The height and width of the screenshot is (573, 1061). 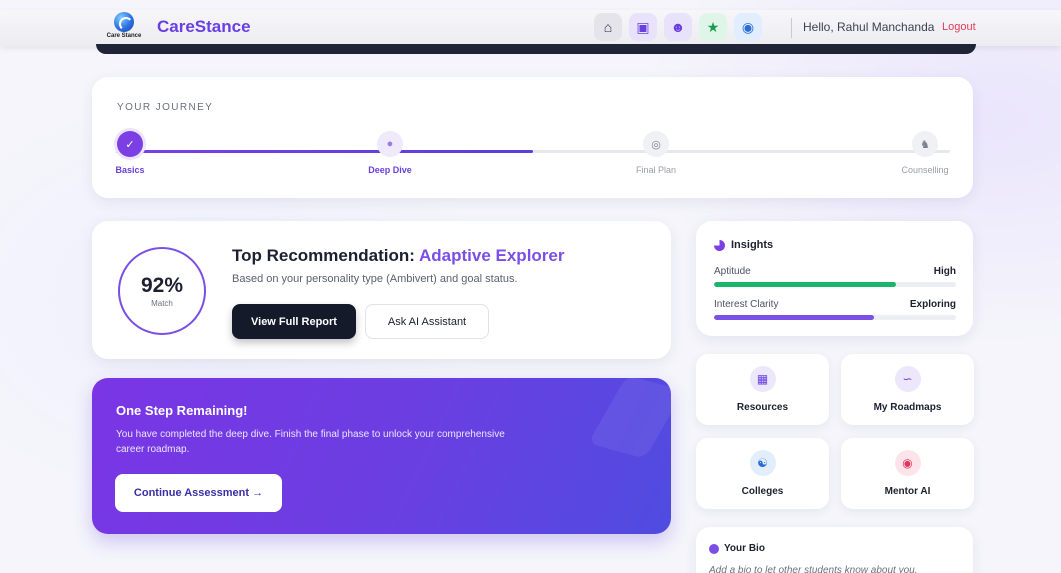 I want to click on tile-label: Colleges, so click(x=762, y=491).